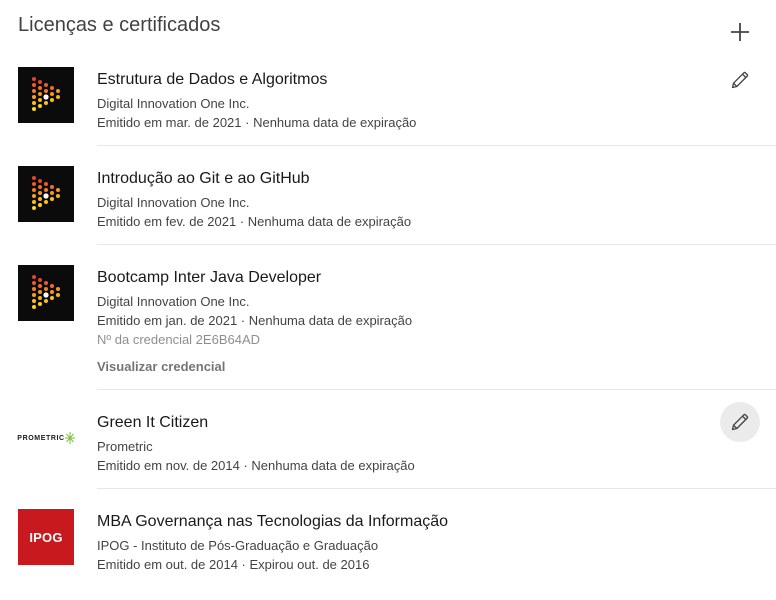 The width and height of the screenshot is (776, 600). Describe the element at coordinates (46, 537) in the screenshot. I see `ipog-logo: IPOG` at that location.